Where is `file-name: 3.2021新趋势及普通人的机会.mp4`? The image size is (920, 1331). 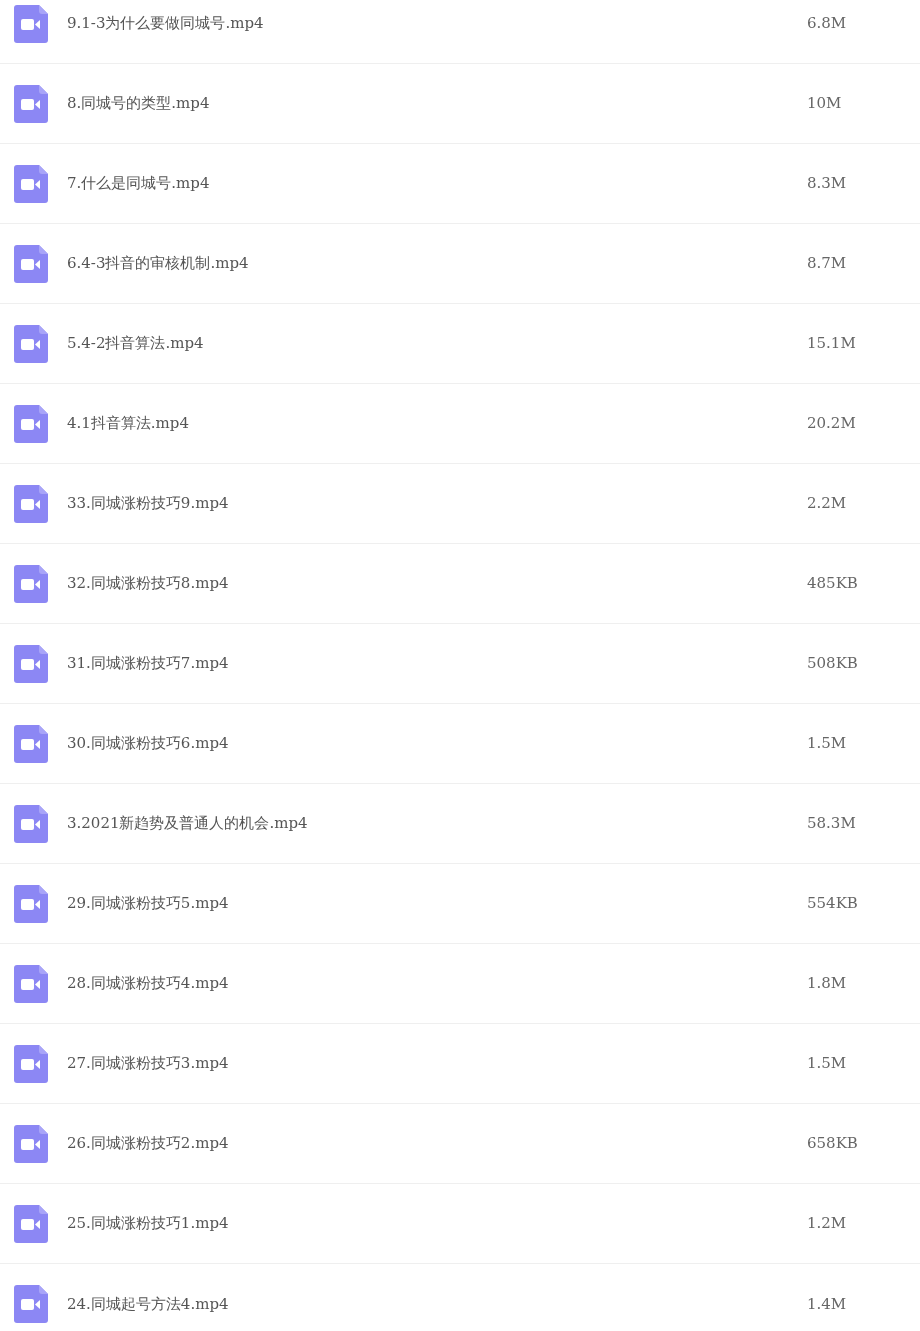 file-name: 3.2021新趋势及普通人的机会.mp4 is located at coordinates (437, 823).